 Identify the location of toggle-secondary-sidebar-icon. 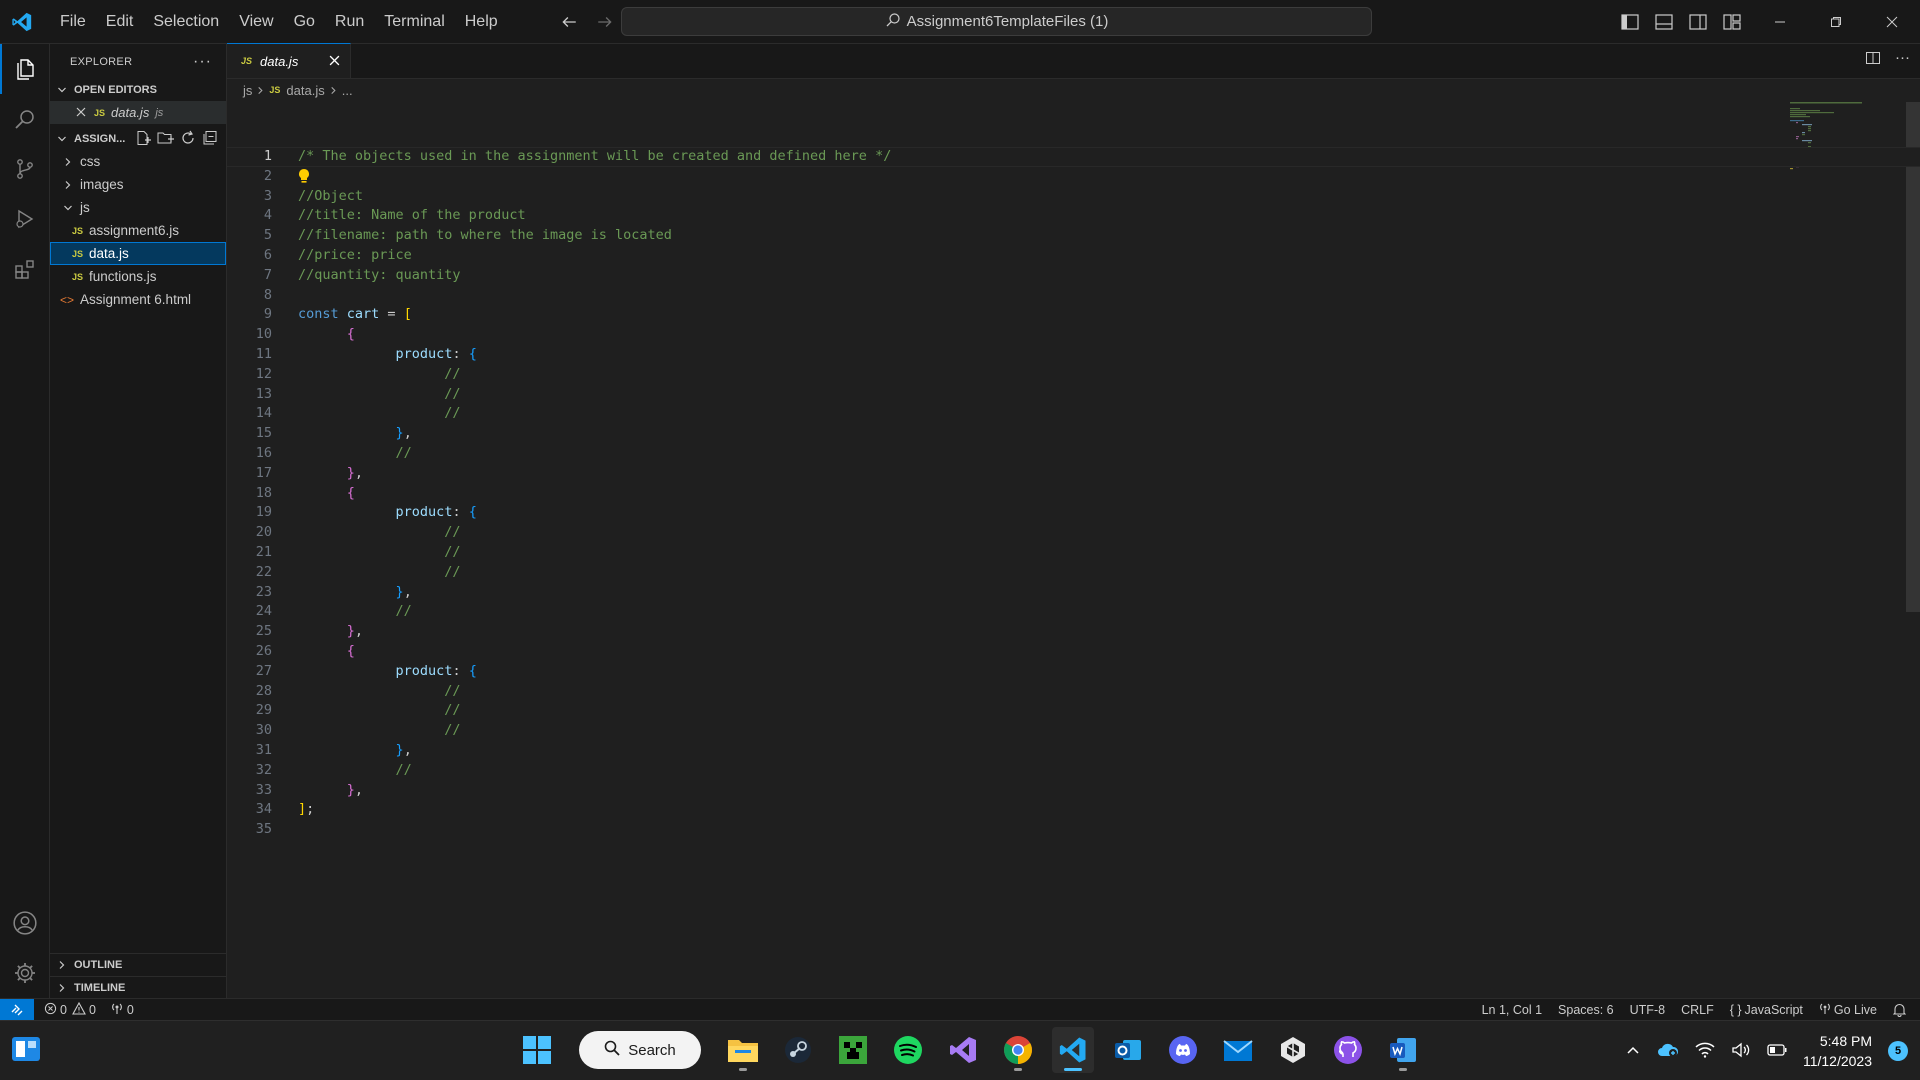
(1698, 22).